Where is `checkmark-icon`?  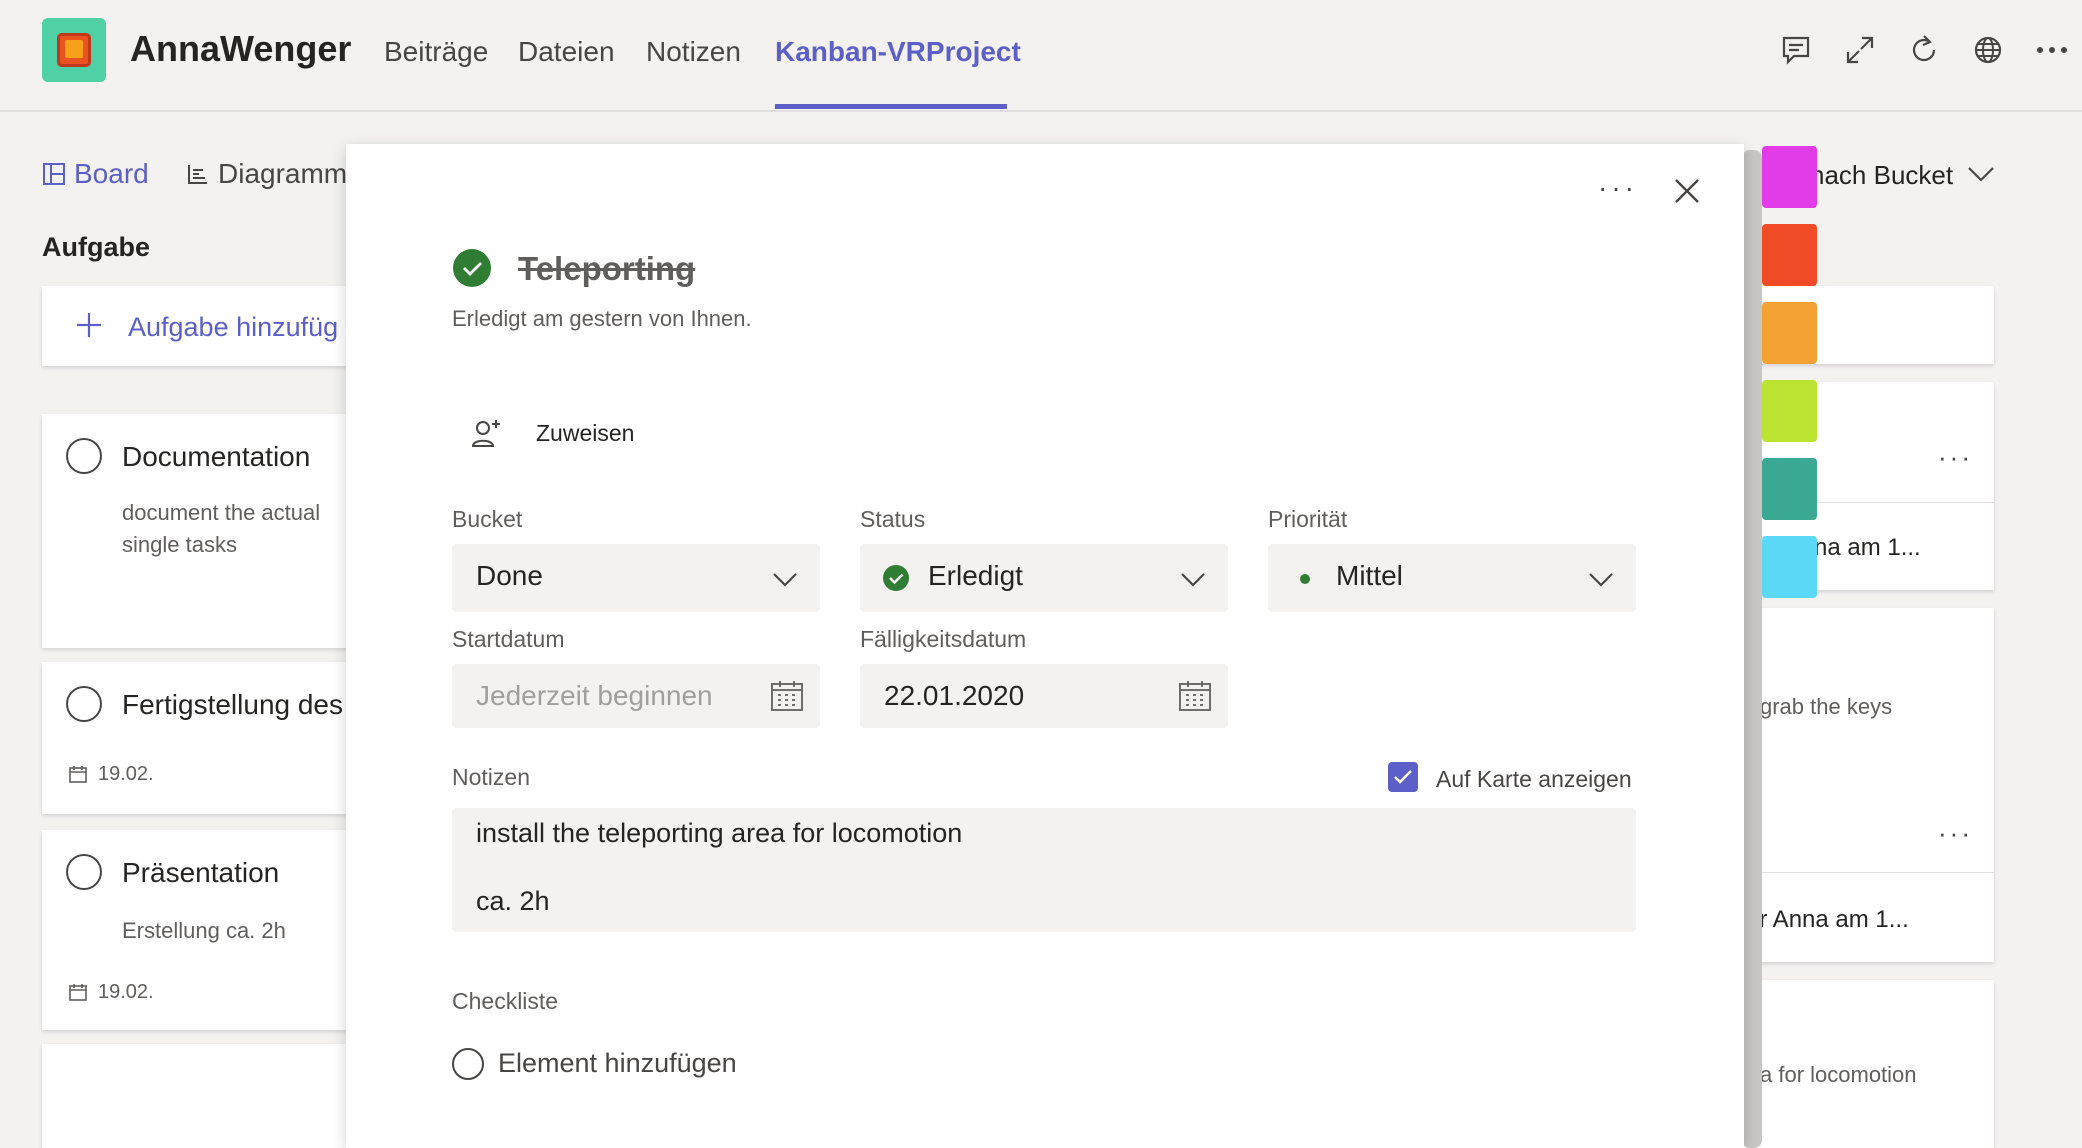 checkmark-icon is located at coordinates (1403, 777).